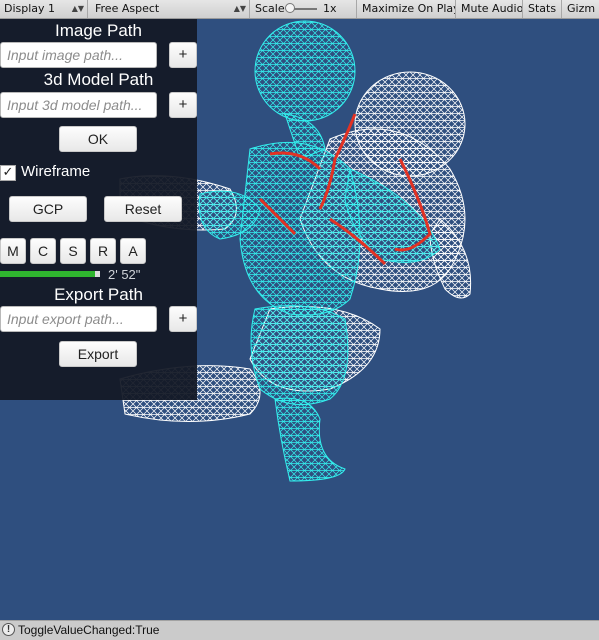 The image size is (599, 640). I want to click on ok-button: OK, so click(98, 139).